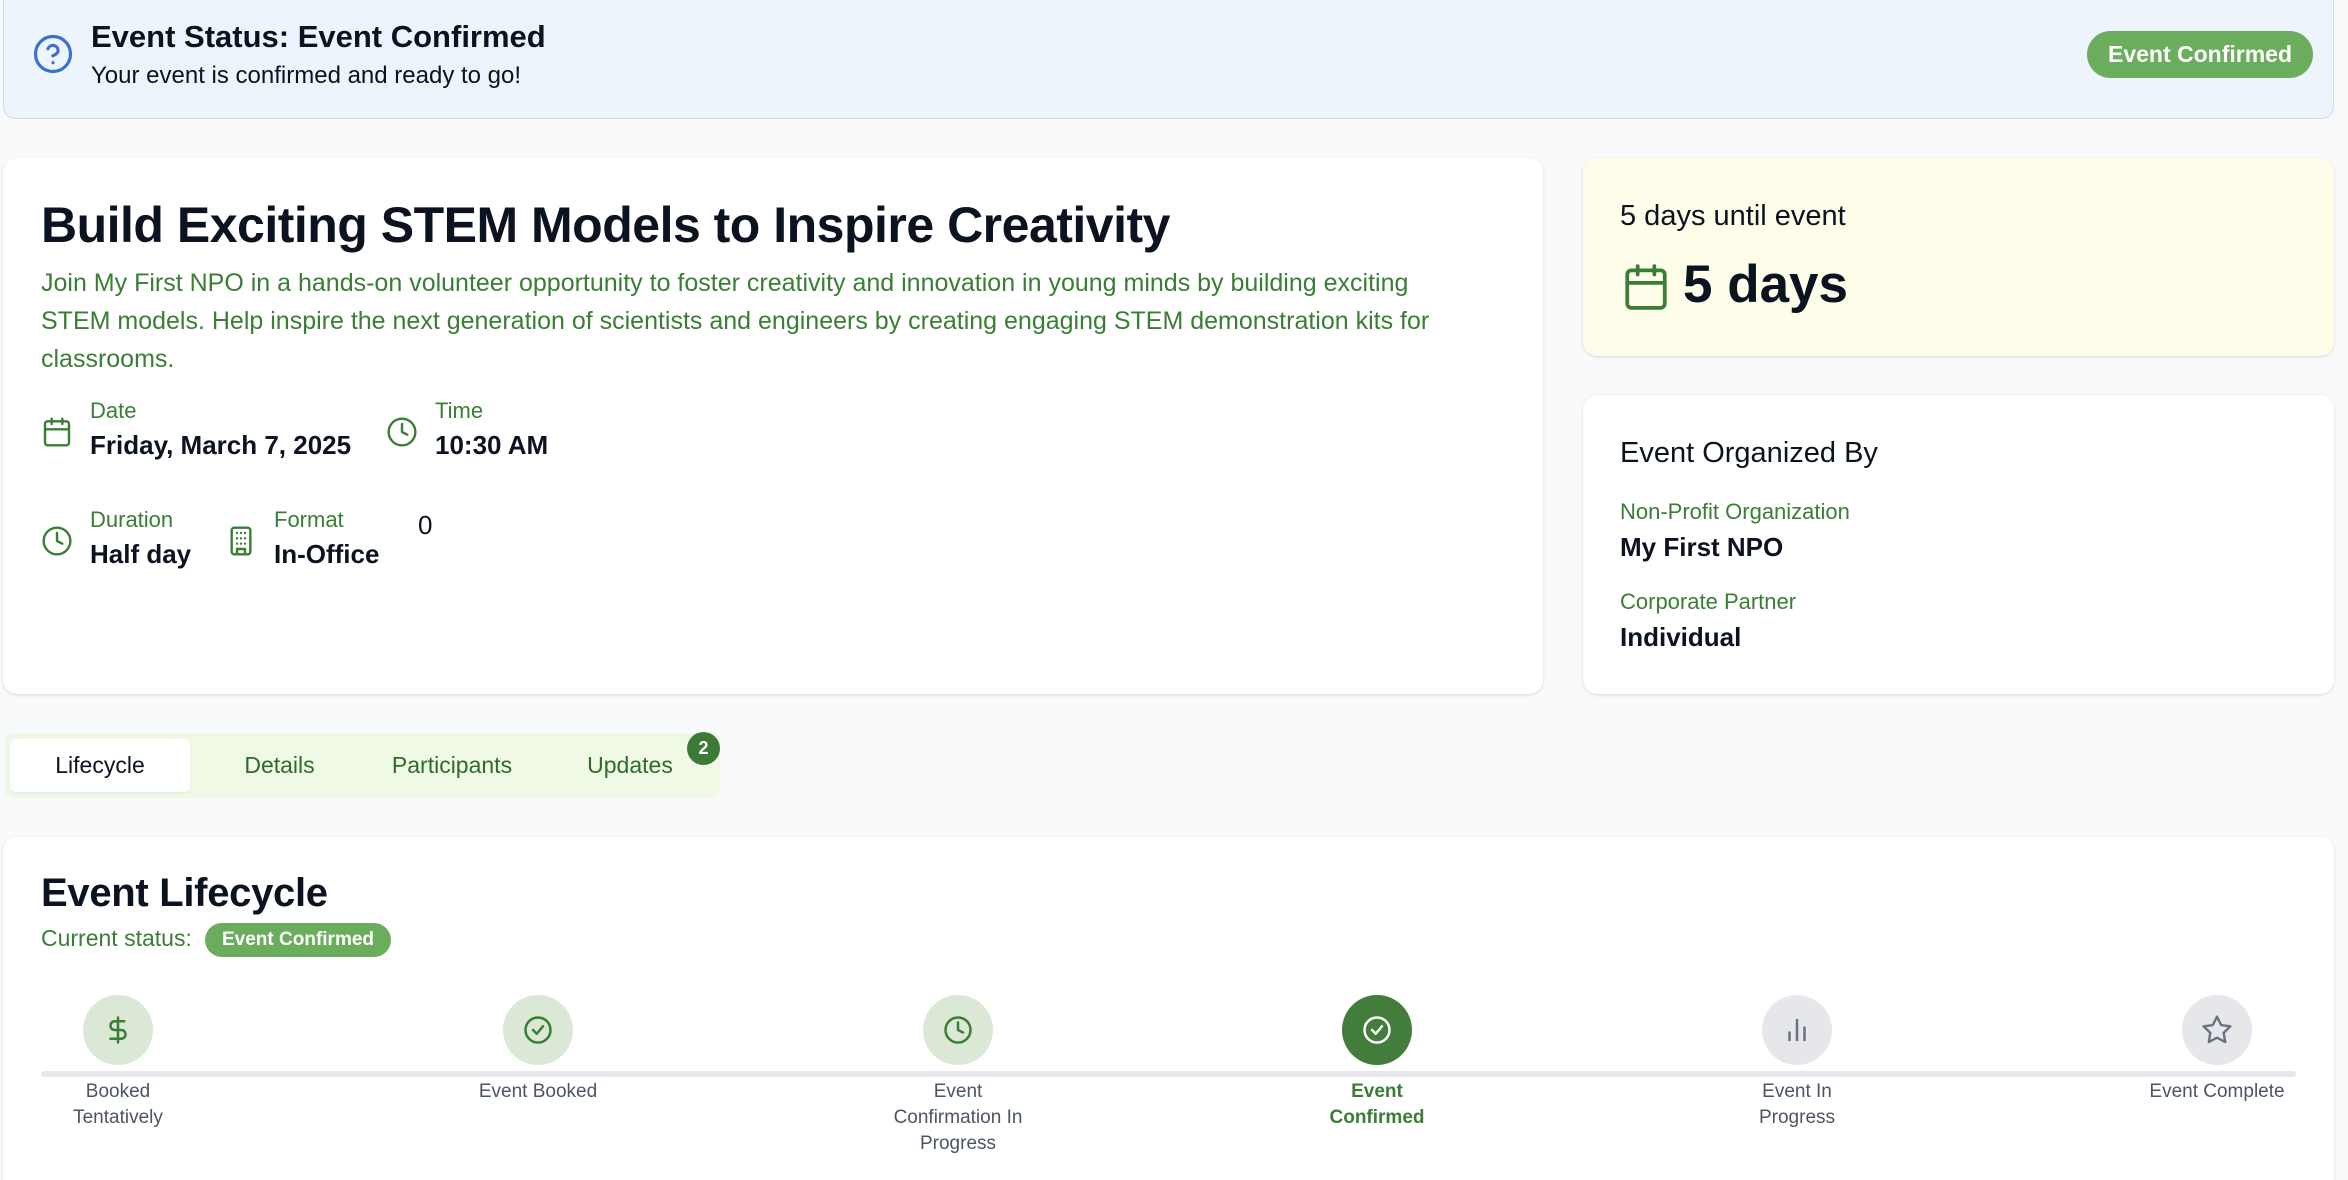  Describe the element at coordinates (116, 938) in the screenshot. I see `current-status-label: Current status:` at that location.